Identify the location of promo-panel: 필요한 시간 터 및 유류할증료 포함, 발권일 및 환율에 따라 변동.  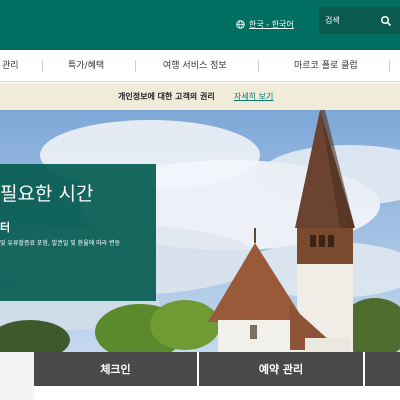
(78, 232).